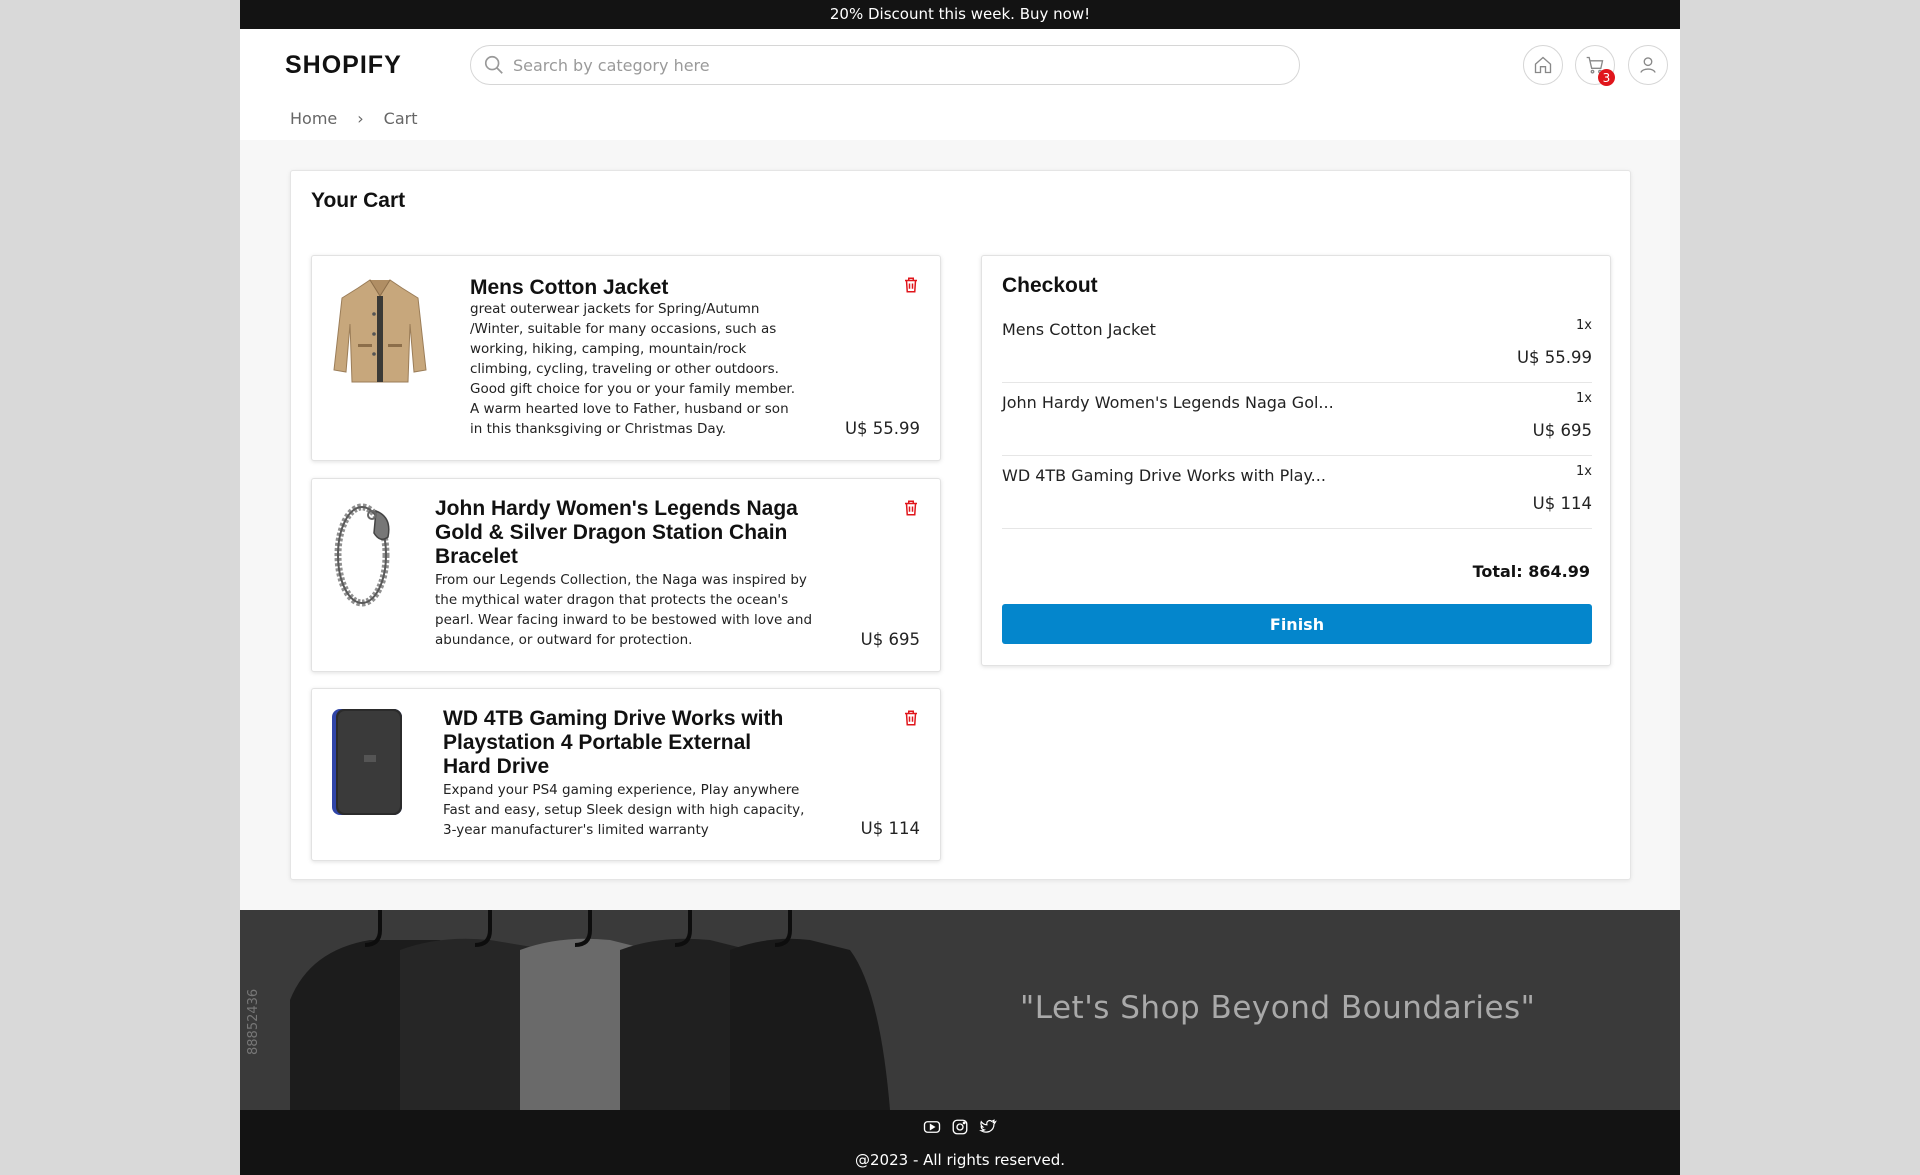 This screenshot has width=1920, height=1175. What do you see at coordinates (1297, 624) in the screenshot?
I see `finish-button: Finish` at bounding box center [1297, 624].